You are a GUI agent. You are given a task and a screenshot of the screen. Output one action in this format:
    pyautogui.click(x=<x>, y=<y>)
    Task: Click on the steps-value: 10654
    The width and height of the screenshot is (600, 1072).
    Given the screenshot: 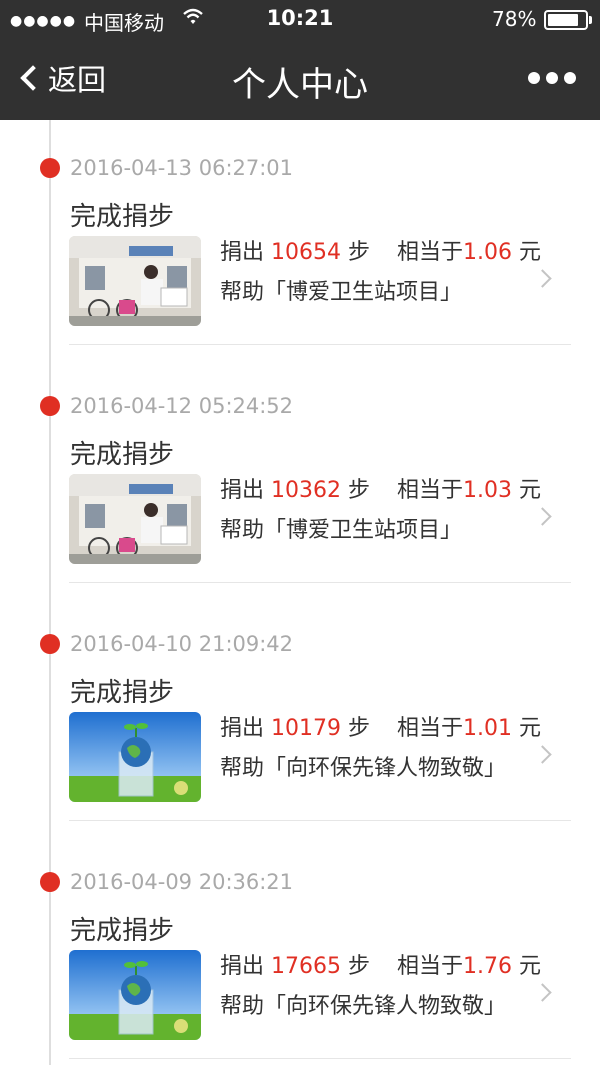 What is the action you would take?
    pyautogui.click(x=306, y=252)
    